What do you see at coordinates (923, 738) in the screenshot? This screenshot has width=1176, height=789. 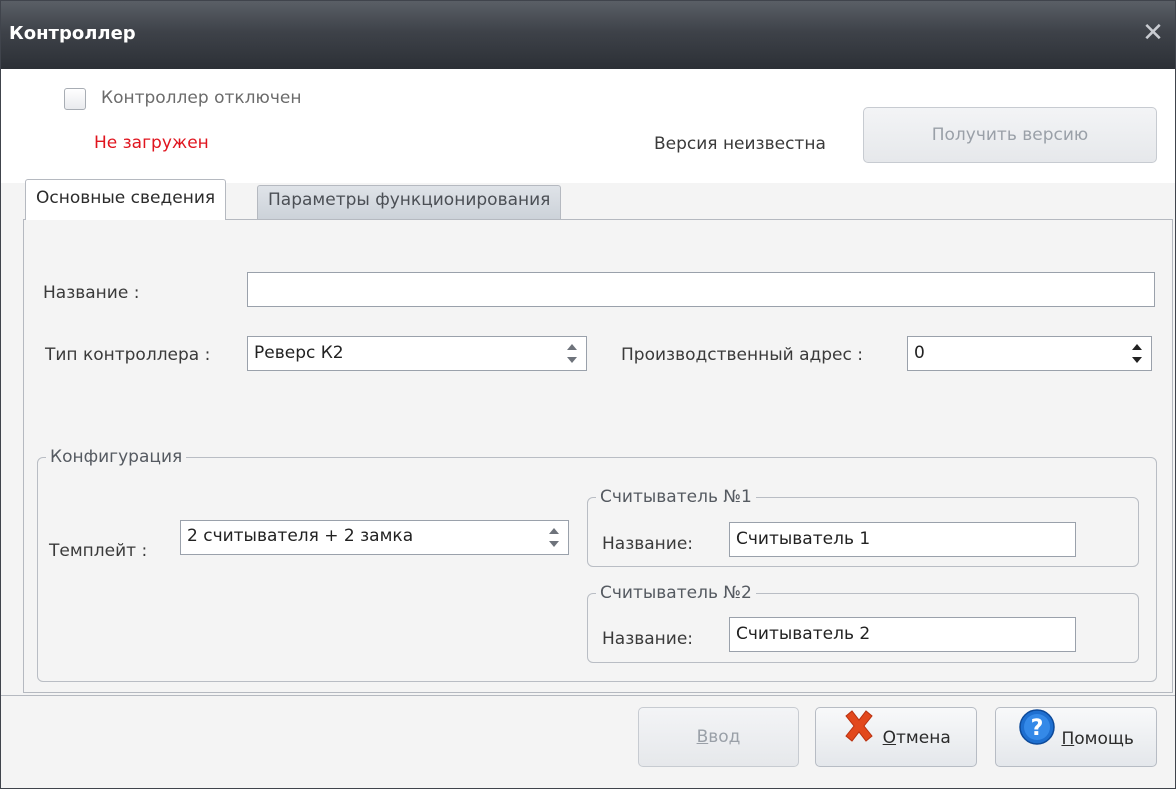 I see `cancel-label: тмена` at bounding box center [923, 738].